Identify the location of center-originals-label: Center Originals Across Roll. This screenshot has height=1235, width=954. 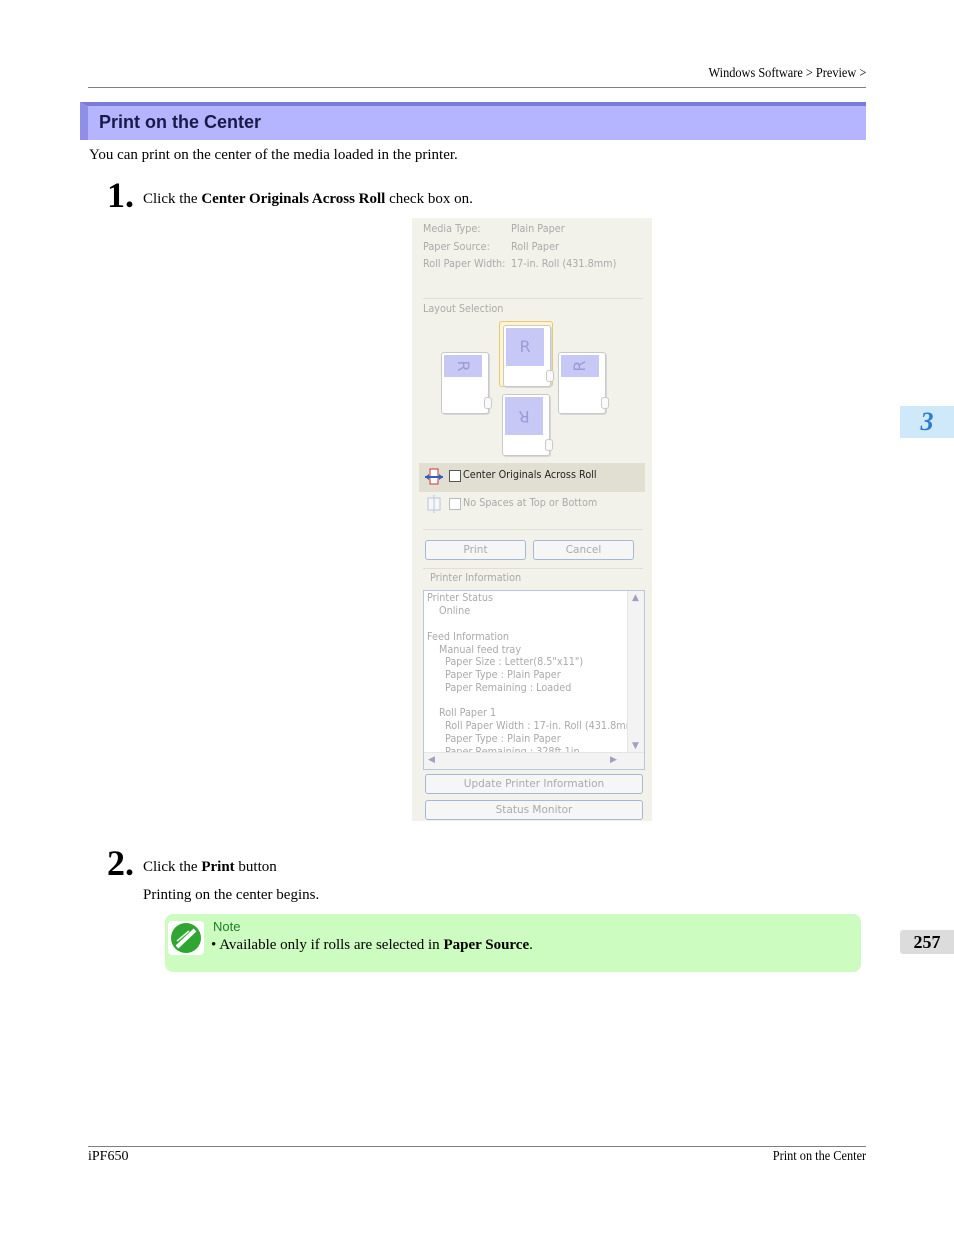
(530, 475).